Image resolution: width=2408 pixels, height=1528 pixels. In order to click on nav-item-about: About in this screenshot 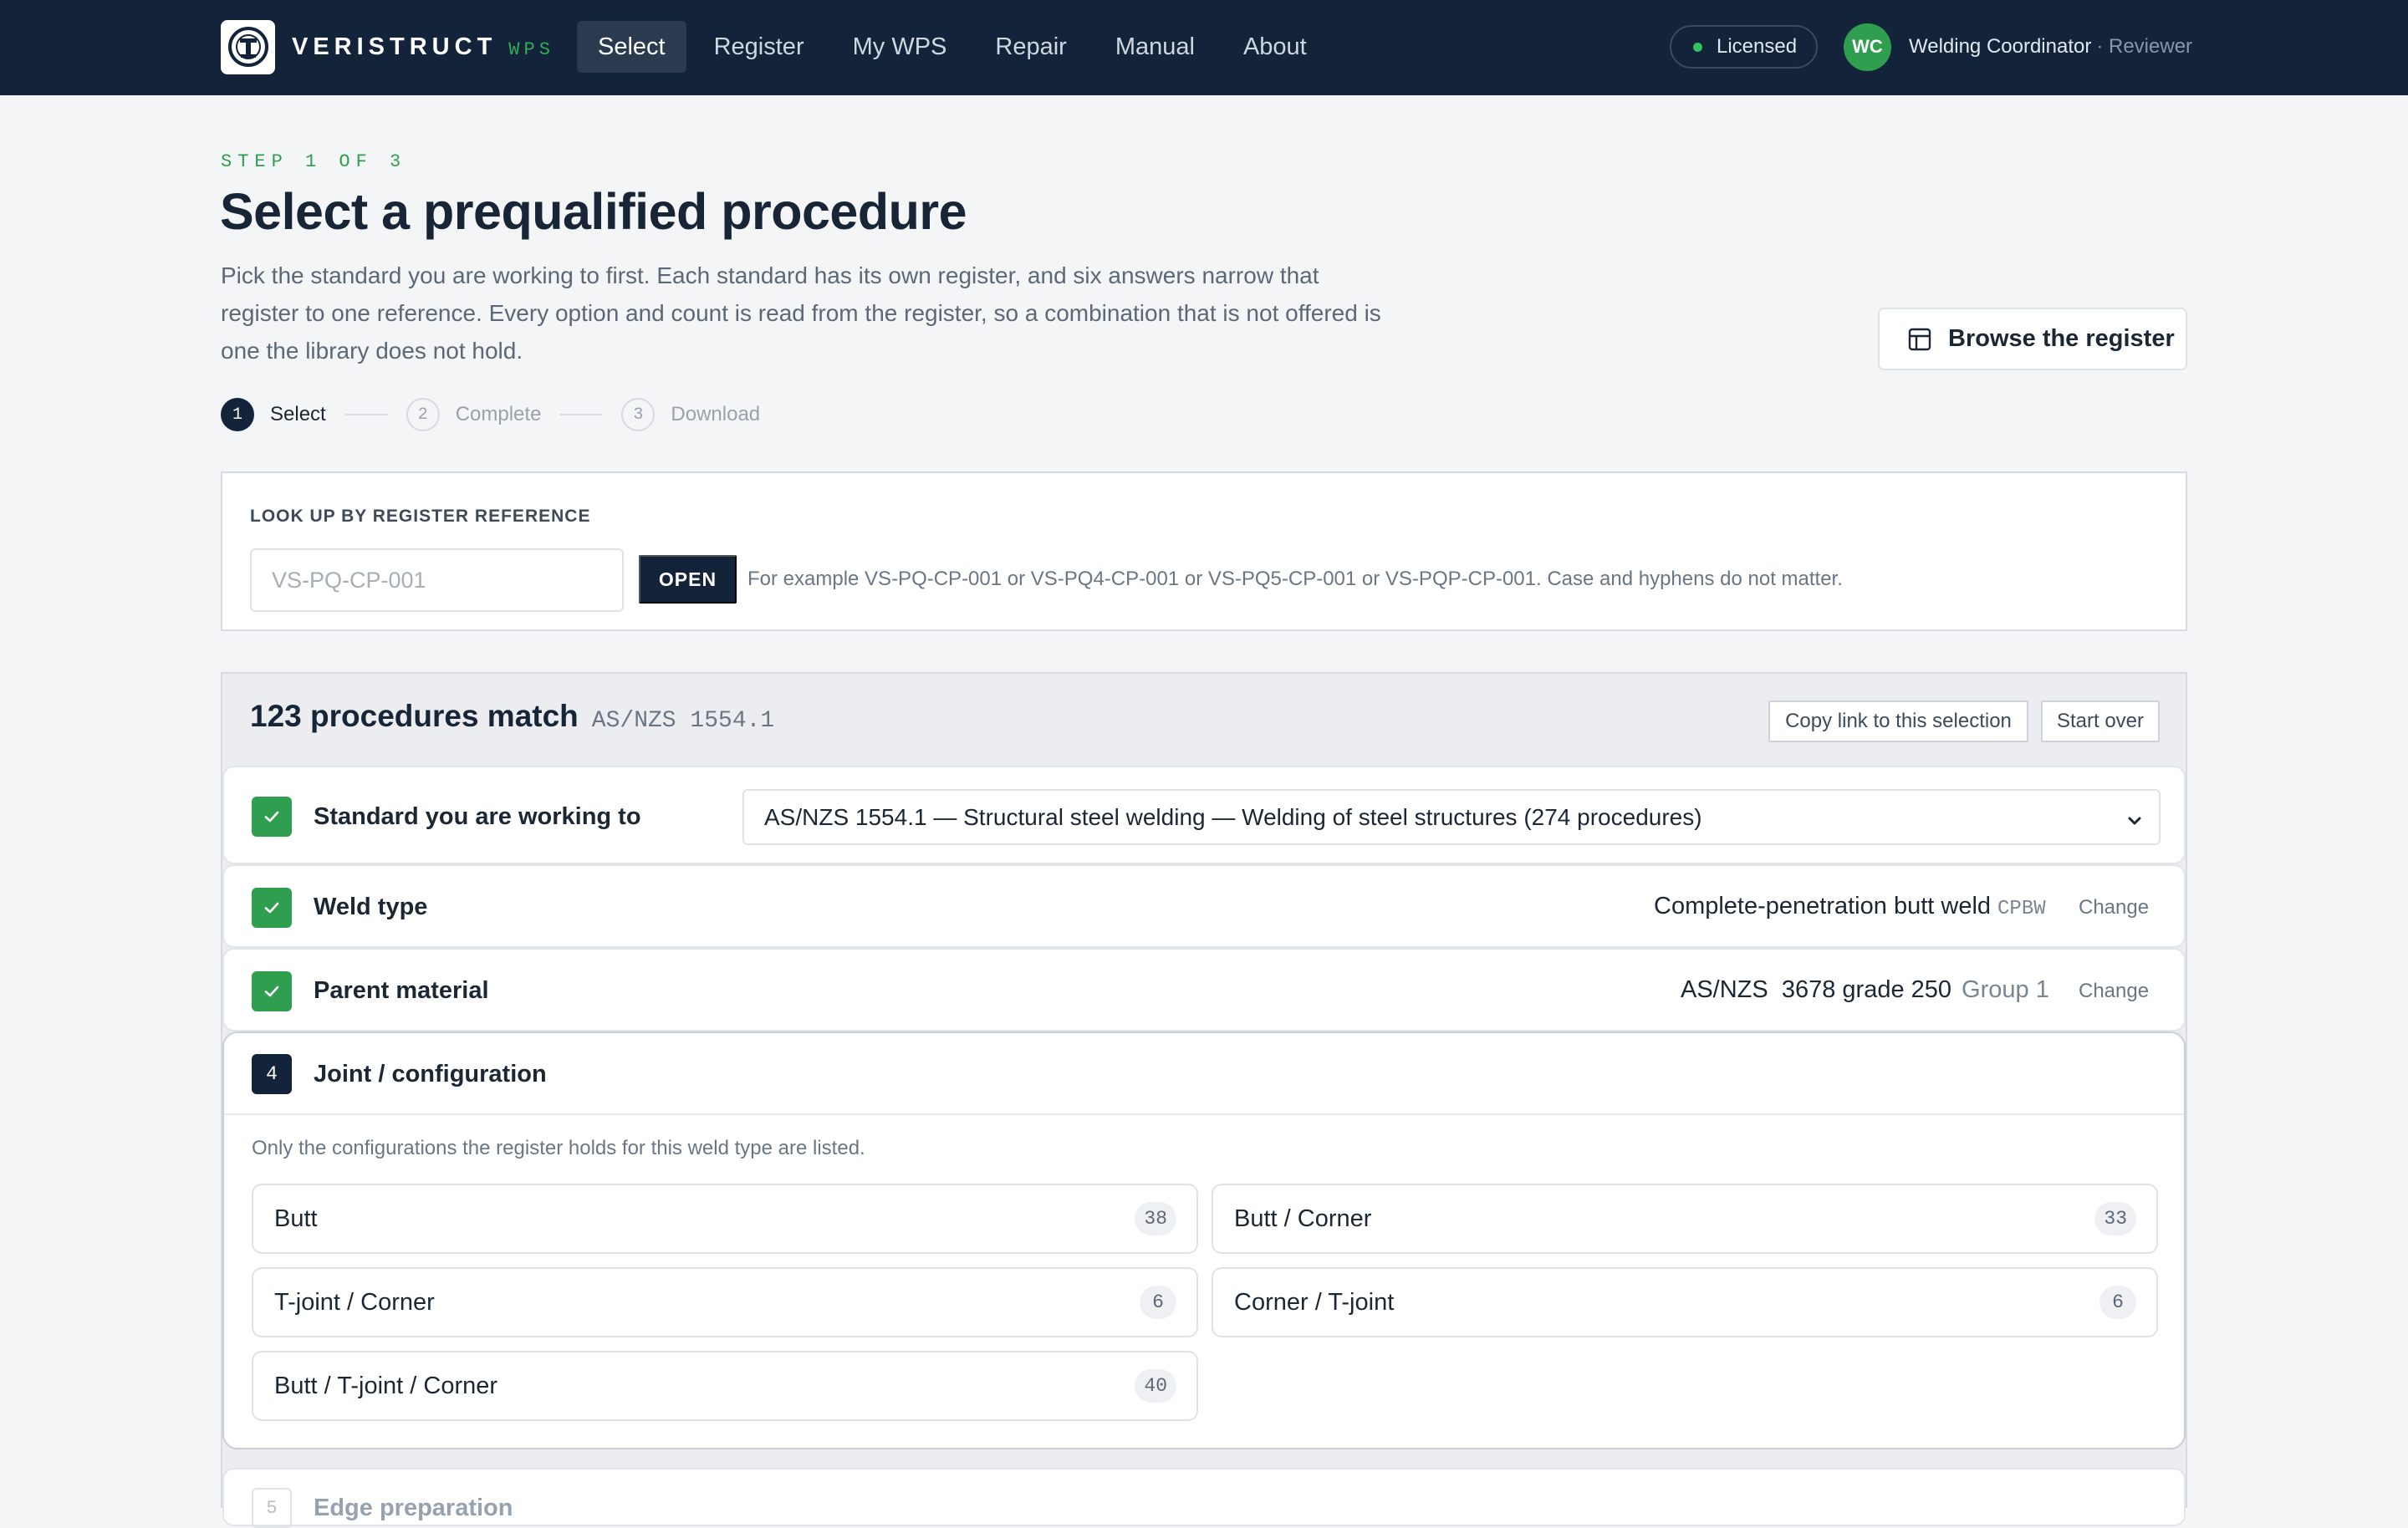, I will do `click(1275, 47)`.